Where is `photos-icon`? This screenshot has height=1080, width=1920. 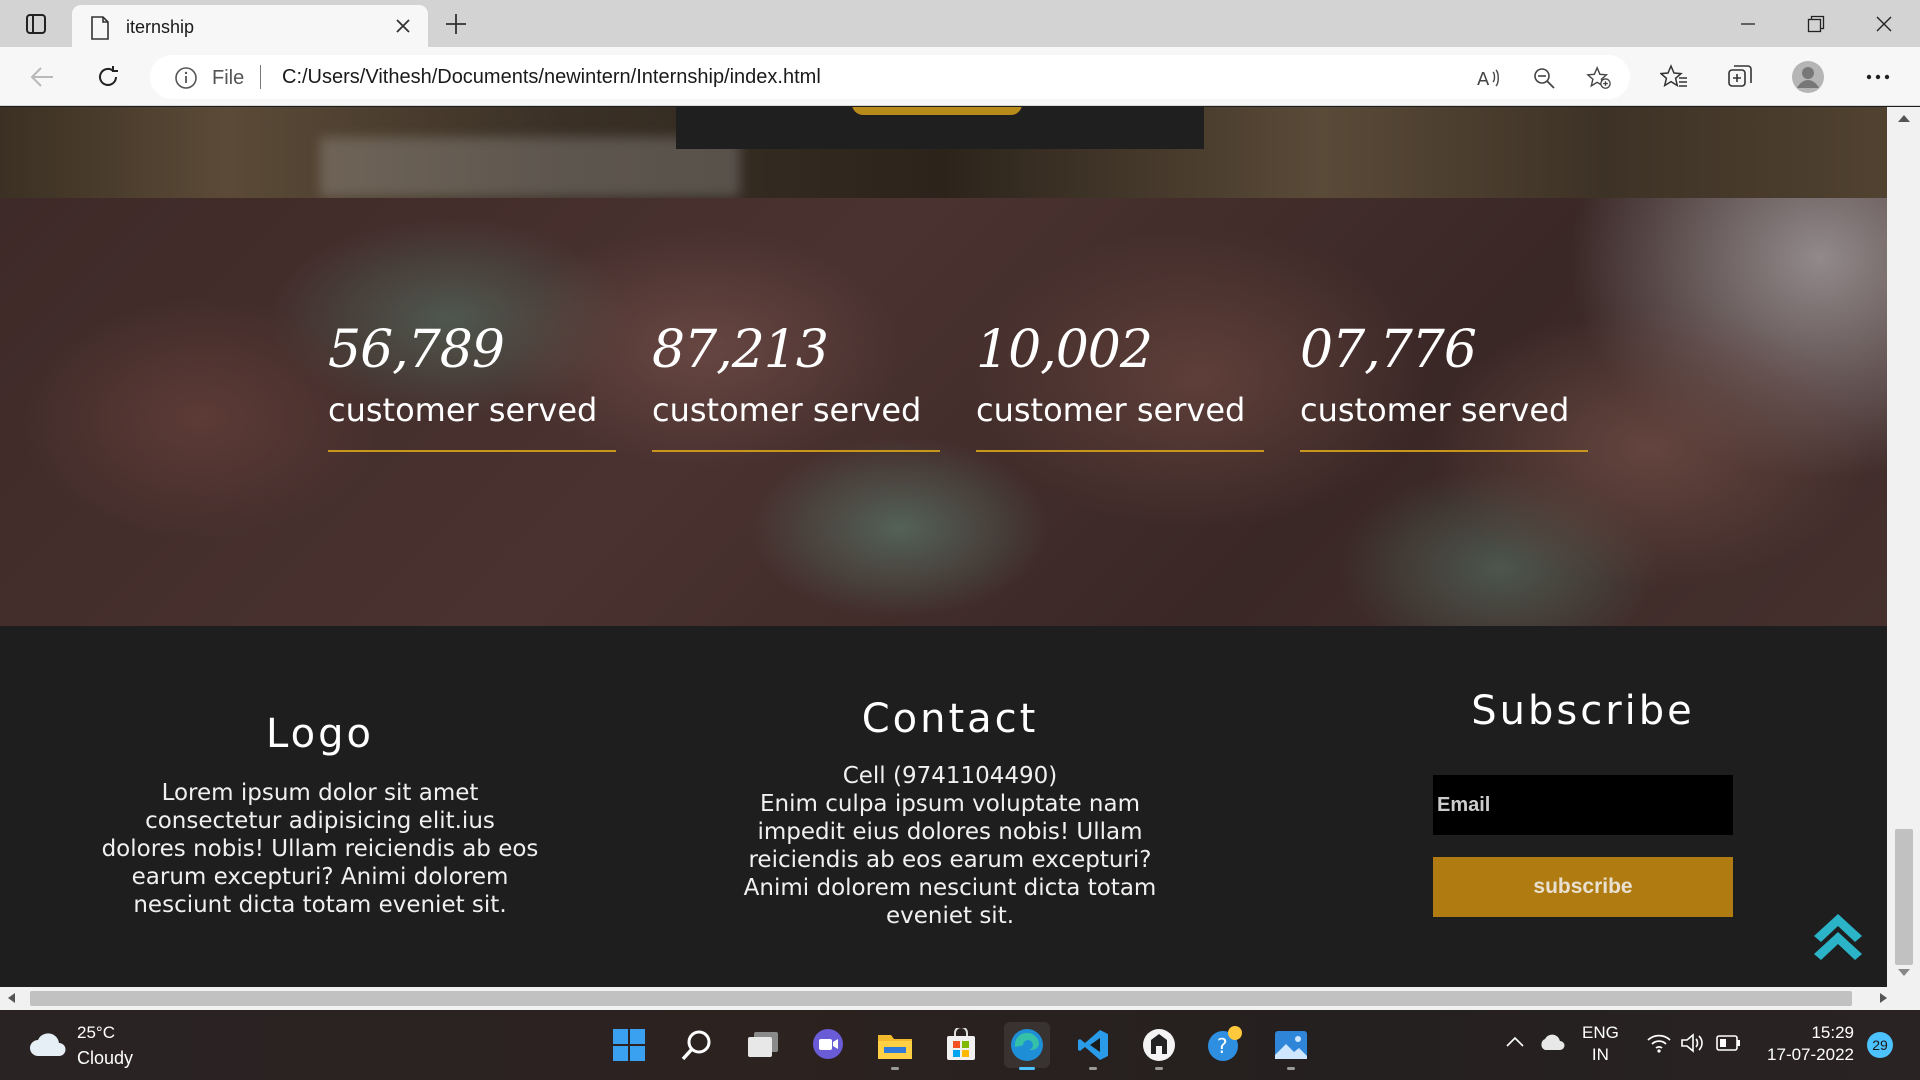 photos-icon is located at coordinates (1291, 1046).